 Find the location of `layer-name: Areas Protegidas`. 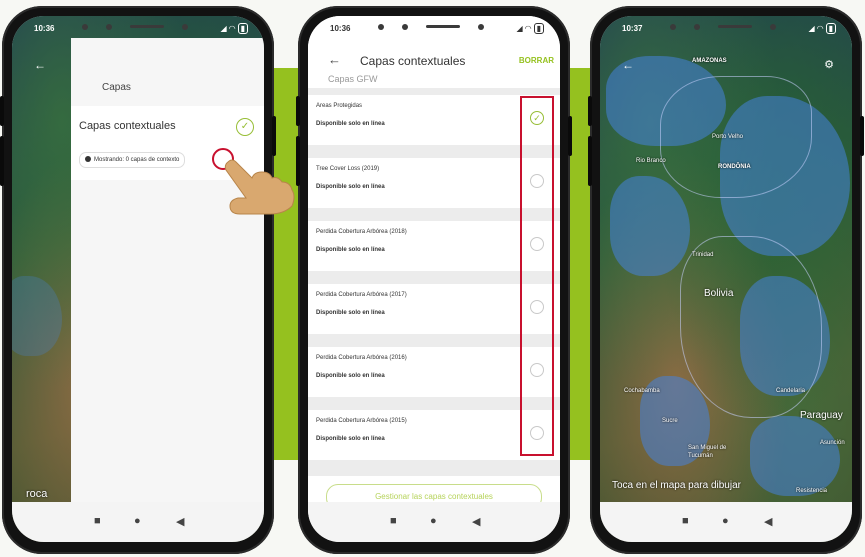

layer-name: Areas Protegidas is located at coordinates (339, 106).